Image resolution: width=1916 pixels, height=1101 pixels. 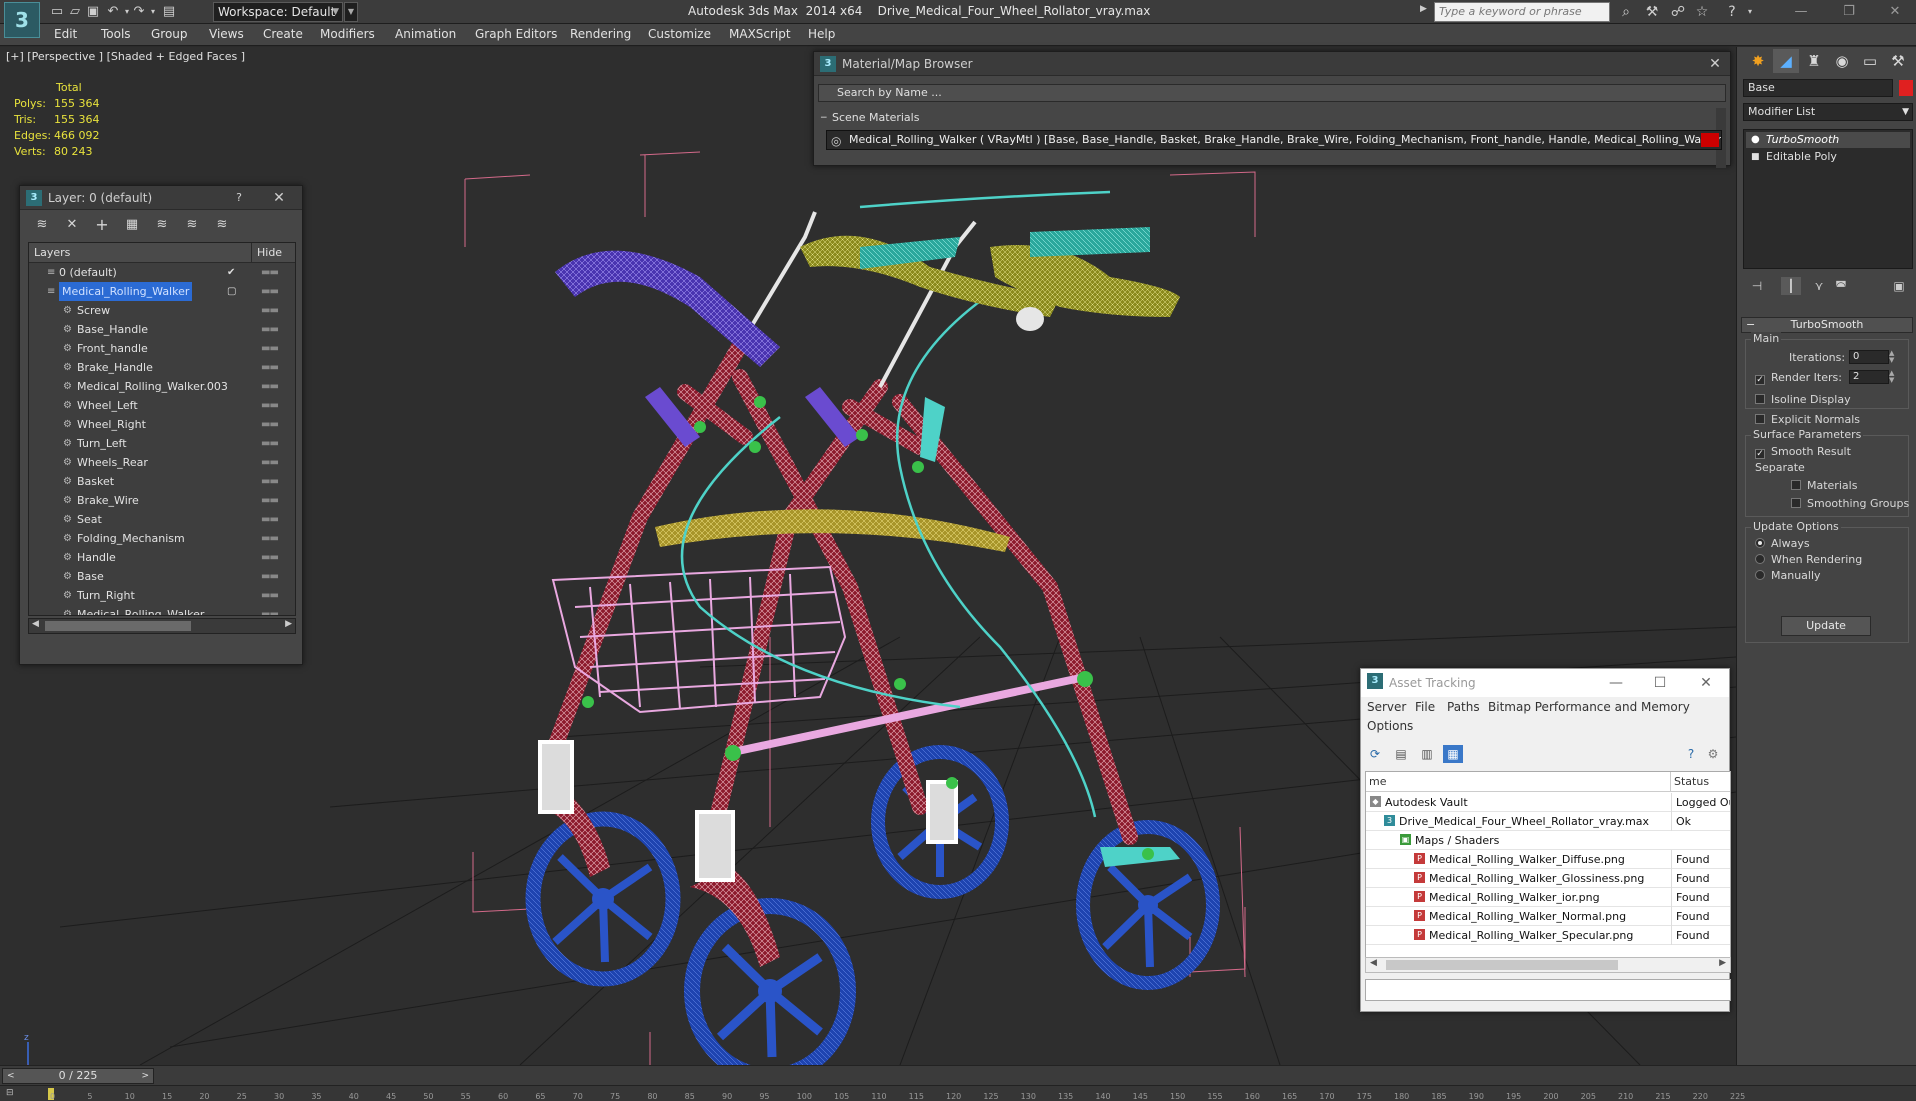 What do you see at coordinates (1732, 12) in the screenshot?
I see `help-icon: ?` at bounding box center [1732, 12].